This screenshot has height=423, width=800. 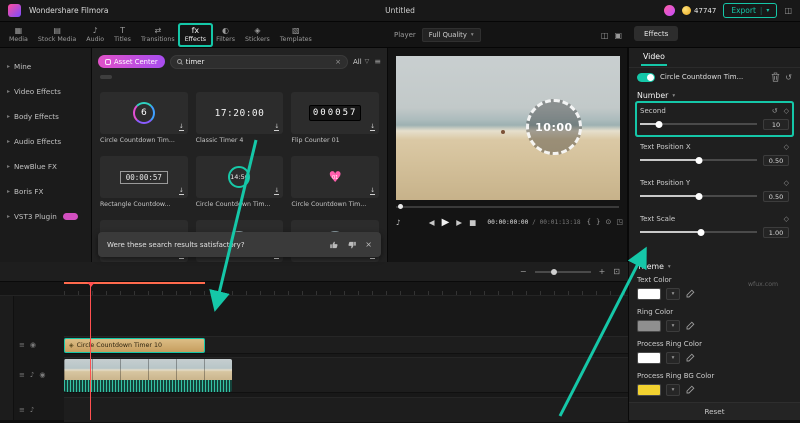 What do you see at coordinates (45, 216) in the screenshot?
I see `sidebar-item-vst3-plugin: ▸ VST3 Plugin` at bounding box center [45, 216].